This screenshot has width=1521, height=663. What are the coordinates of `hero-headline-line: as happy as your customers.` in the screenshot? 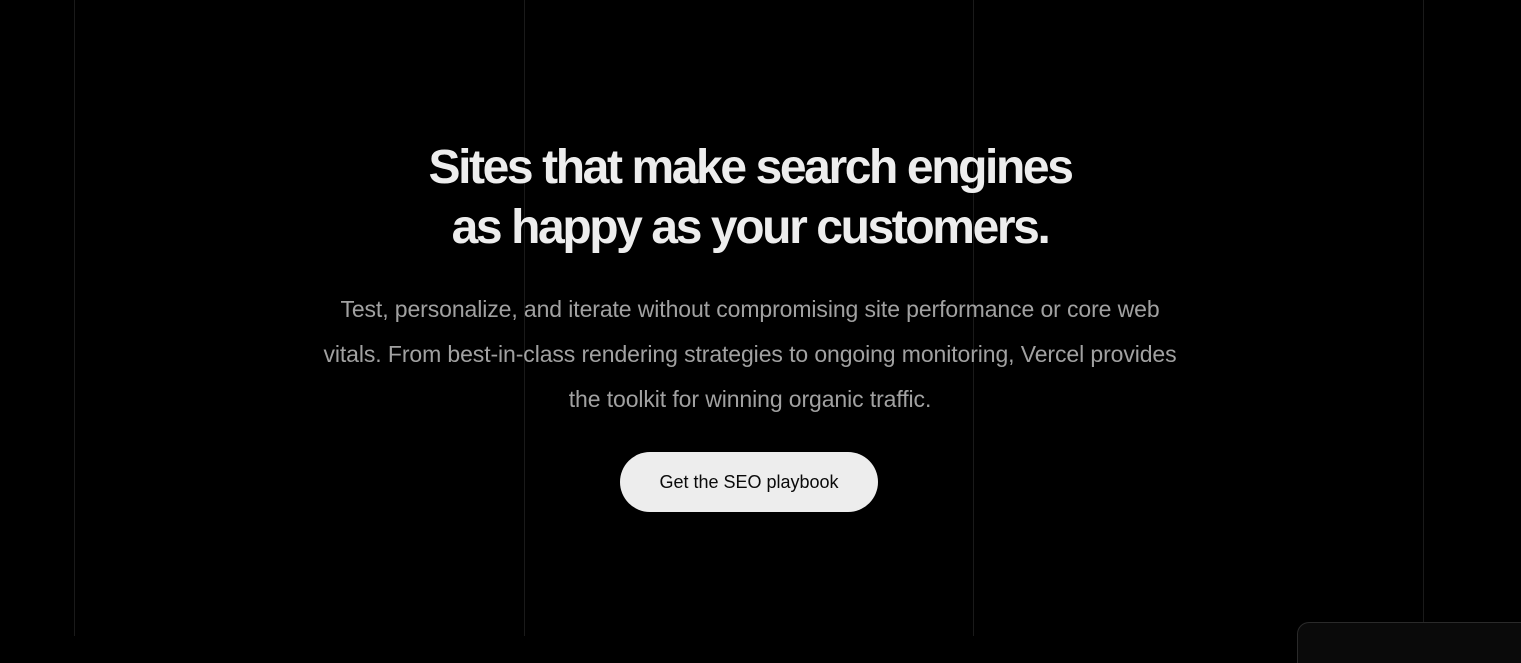 It's located at (751, 227).